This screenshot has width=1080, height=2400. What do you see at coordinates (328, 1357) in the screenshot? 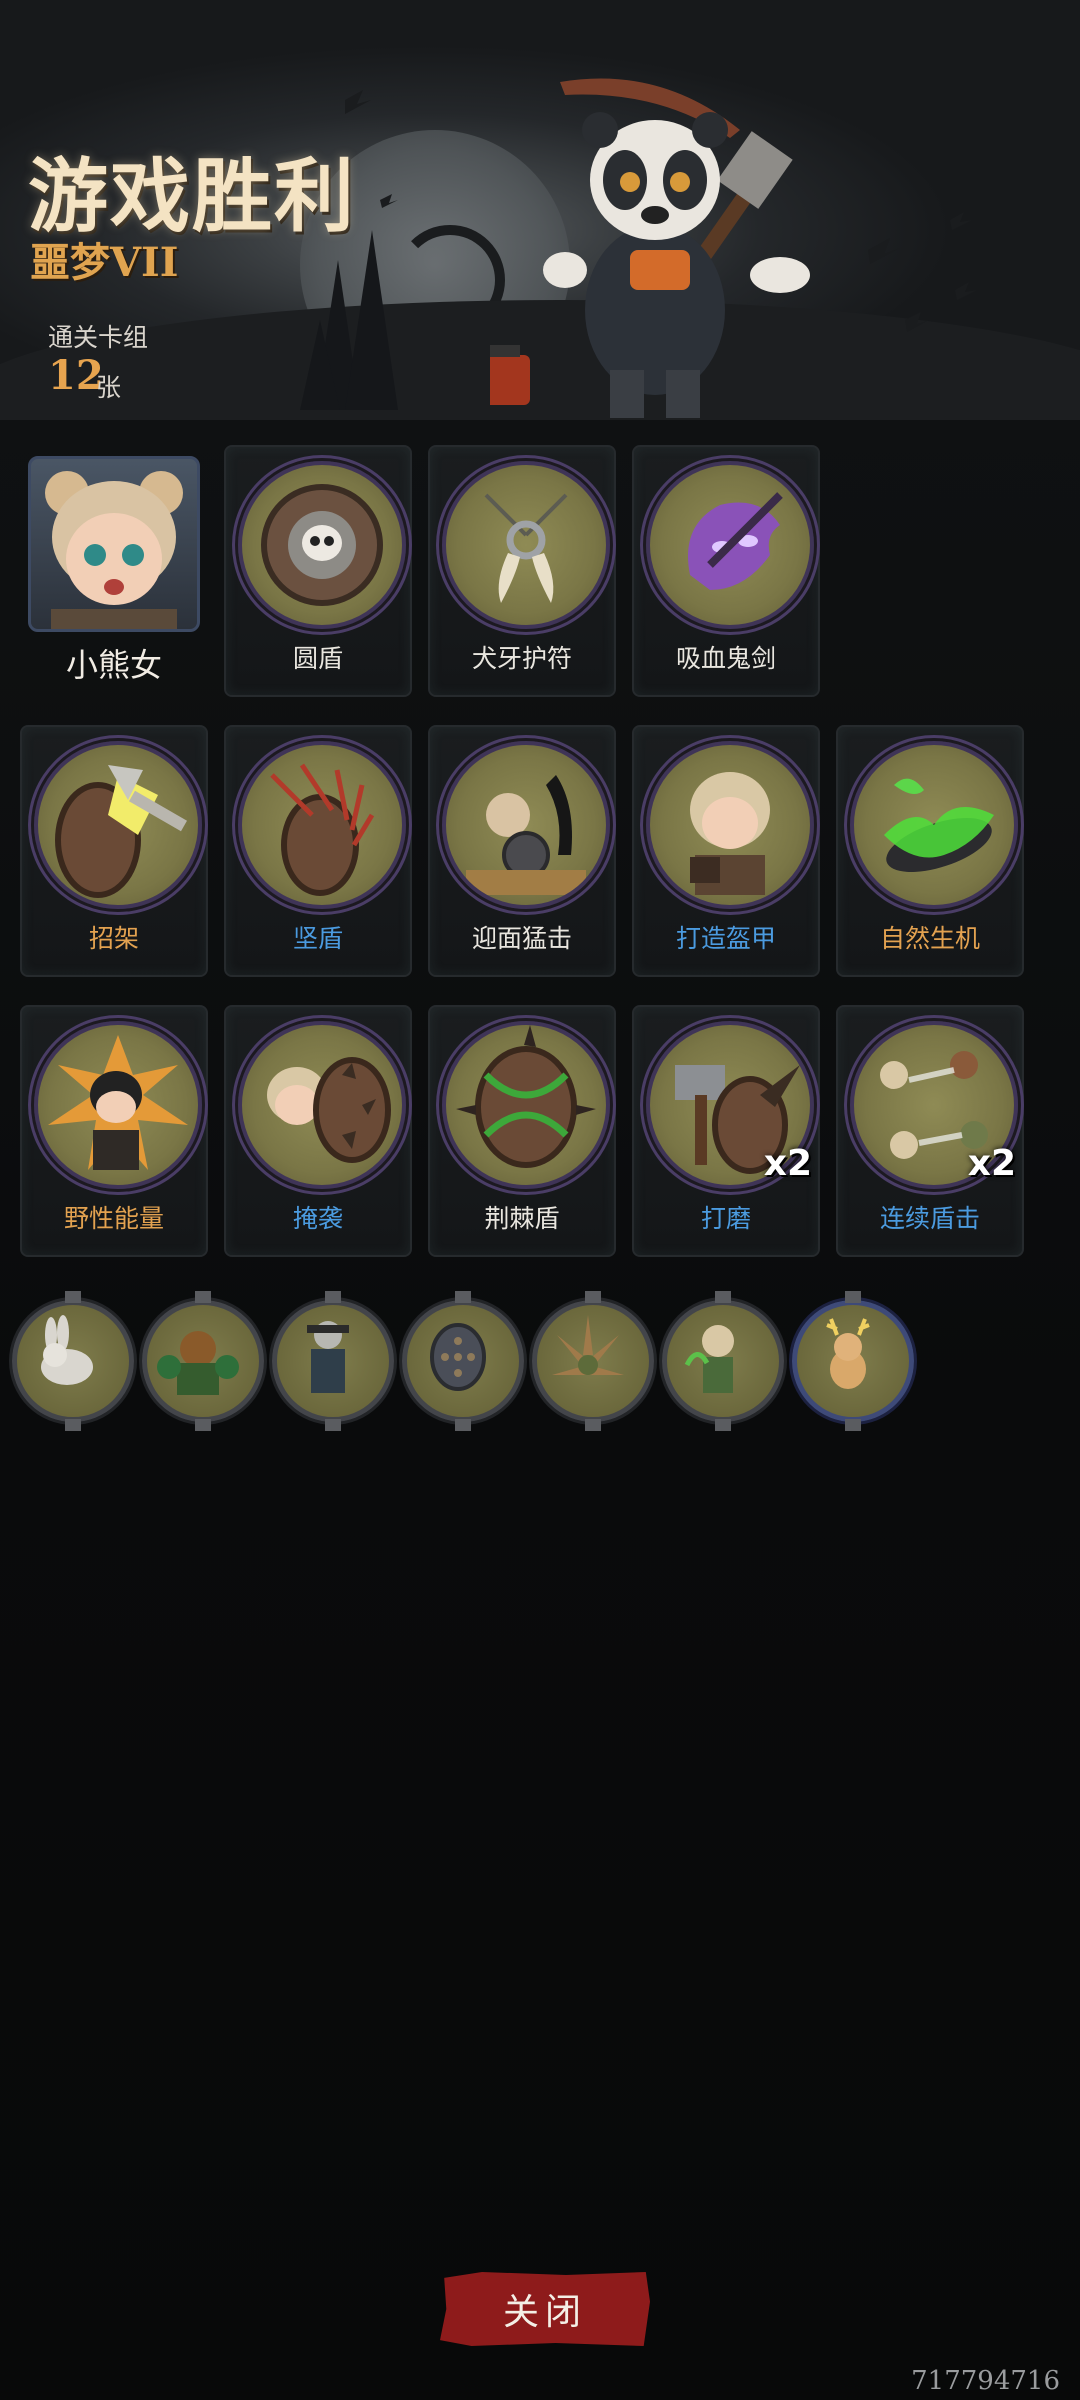
I see `masked-rogue-icon` at bounding box center [328, 1357].